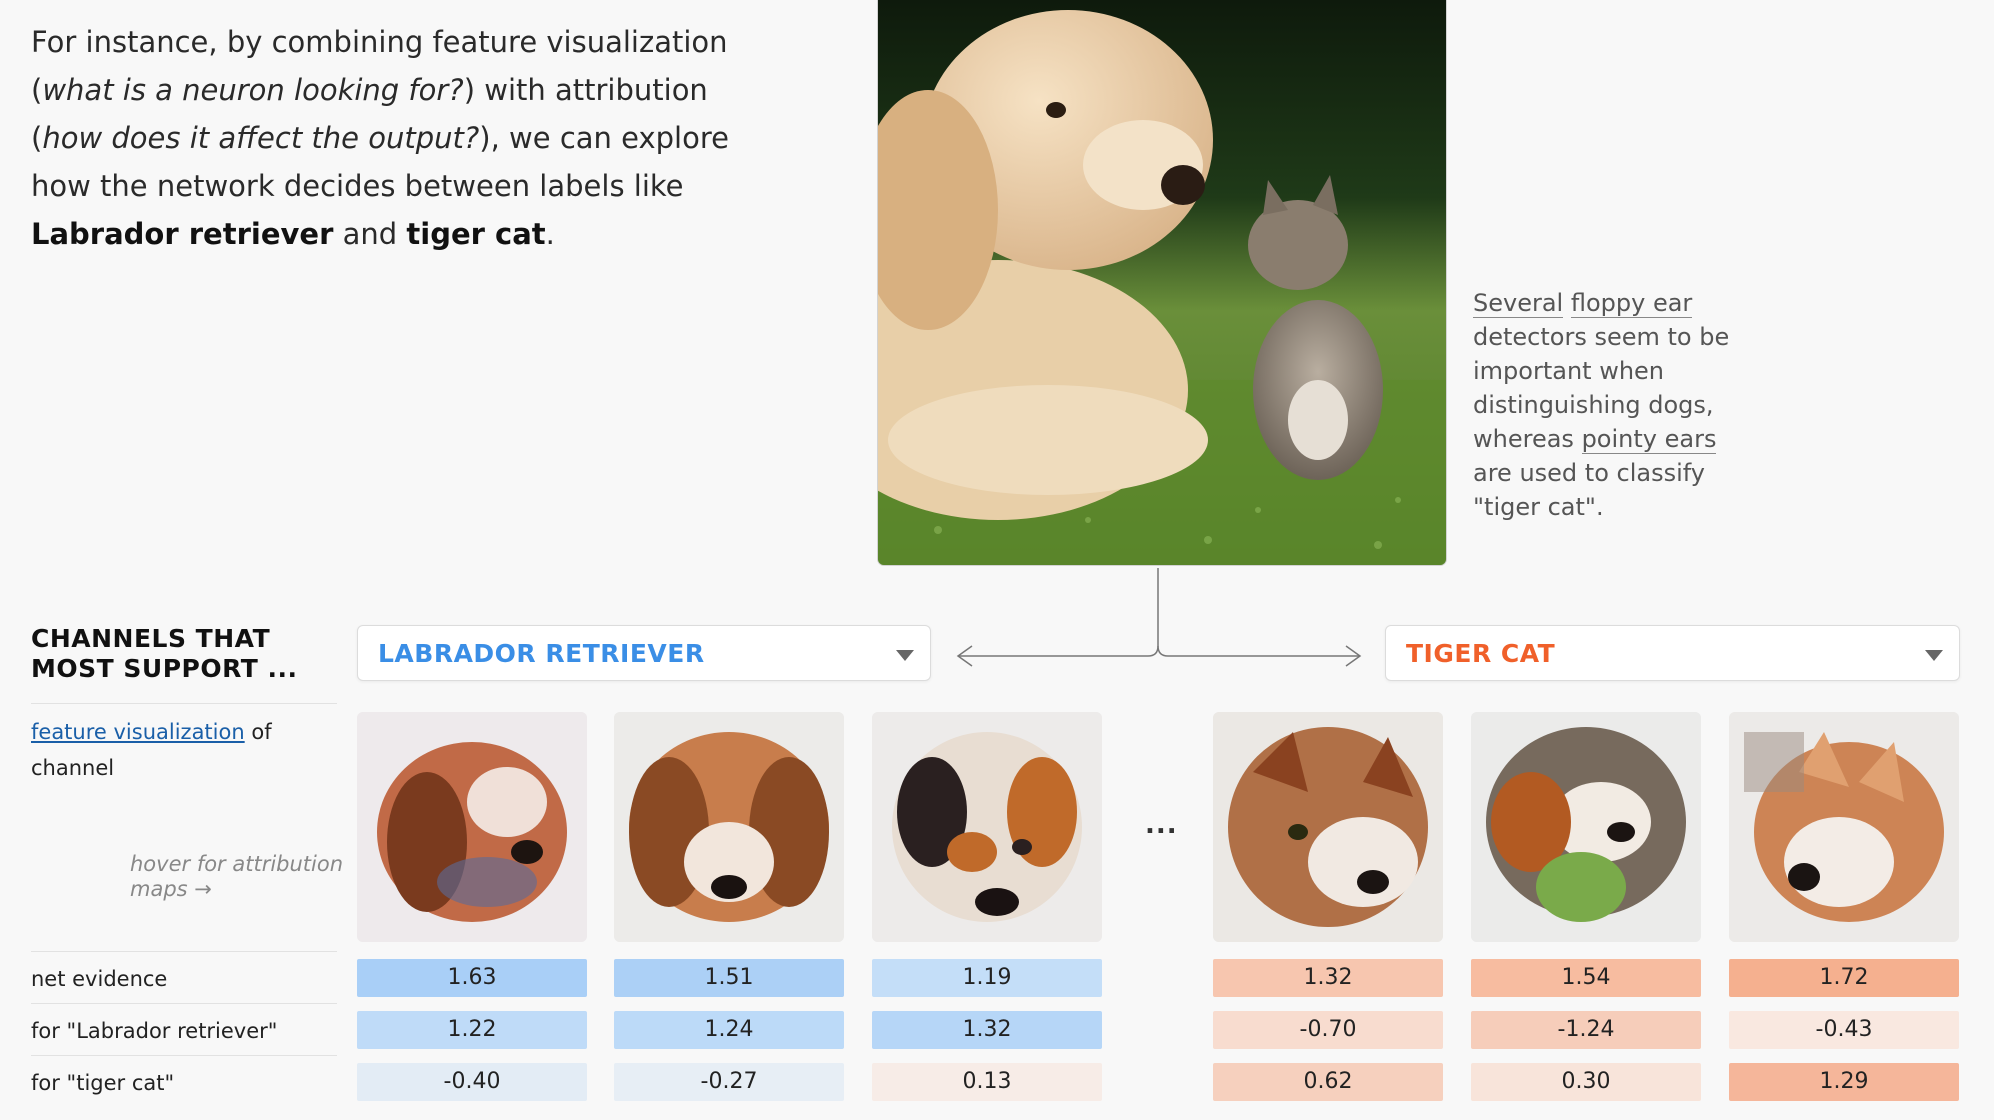 The height and width of the screenshot is (1120, 1994). Describe the element at coordinates (644, 653) in the screenshot. I see `labrador-dropdown: LABRADOR RETRIEVER` at that location.